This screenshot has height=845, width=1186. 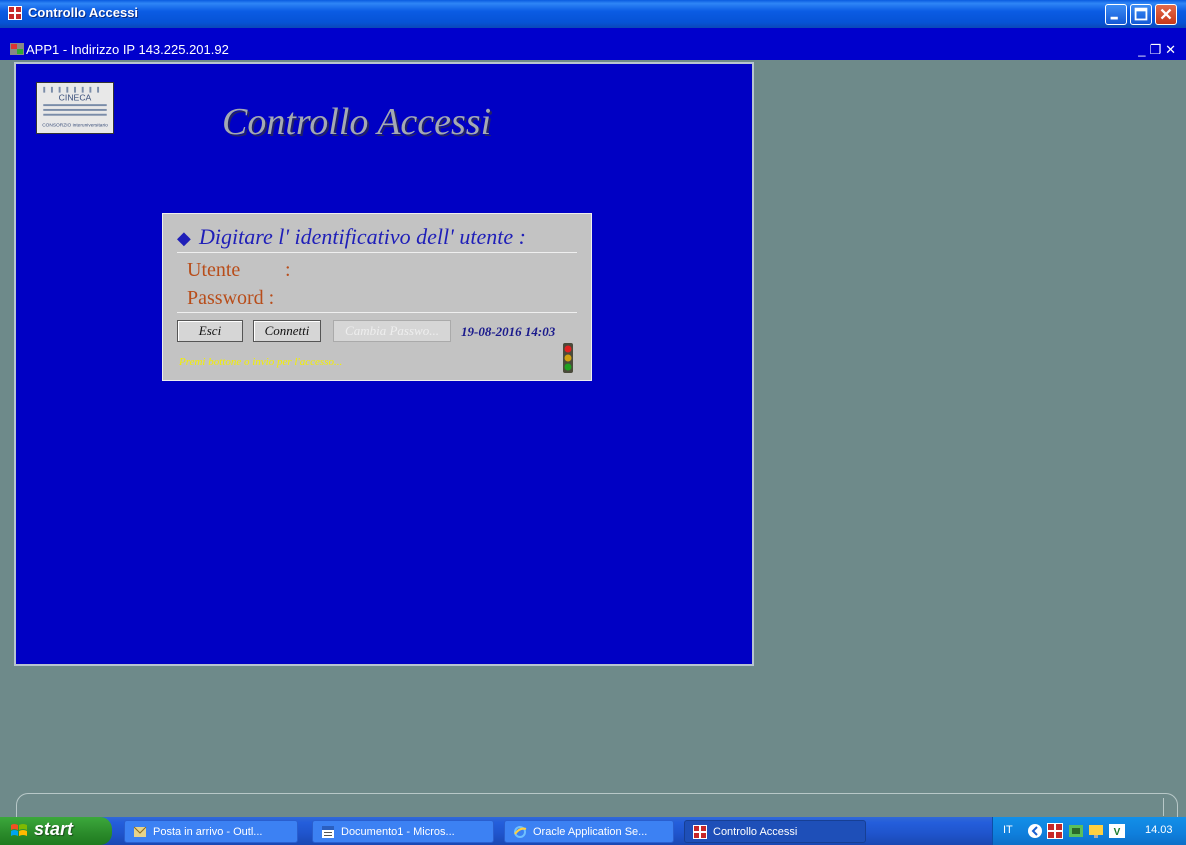 I want to click on maximize-icon, so click(x=1141, y=14).